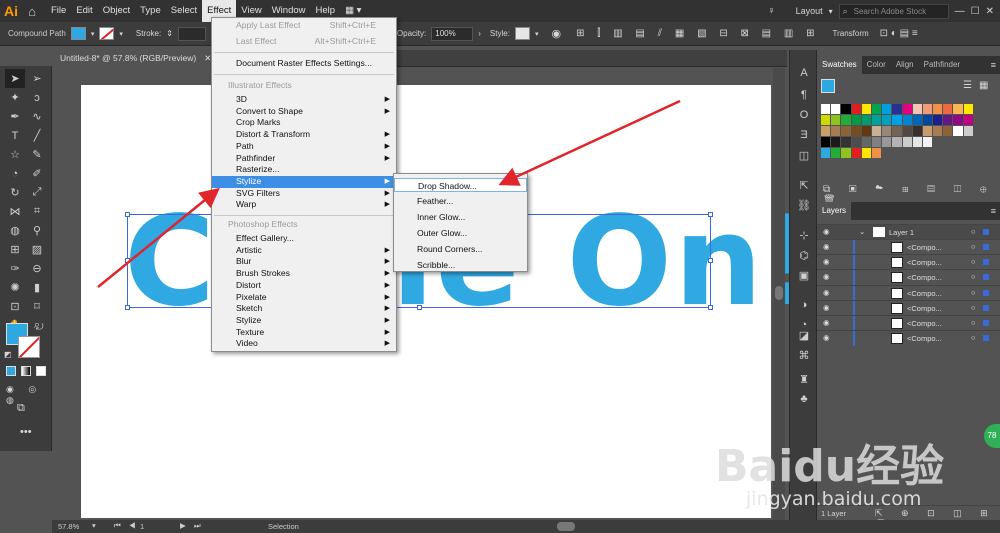  I want to click on watermark-url: jingyan.baidu.com, so click(834, 499).